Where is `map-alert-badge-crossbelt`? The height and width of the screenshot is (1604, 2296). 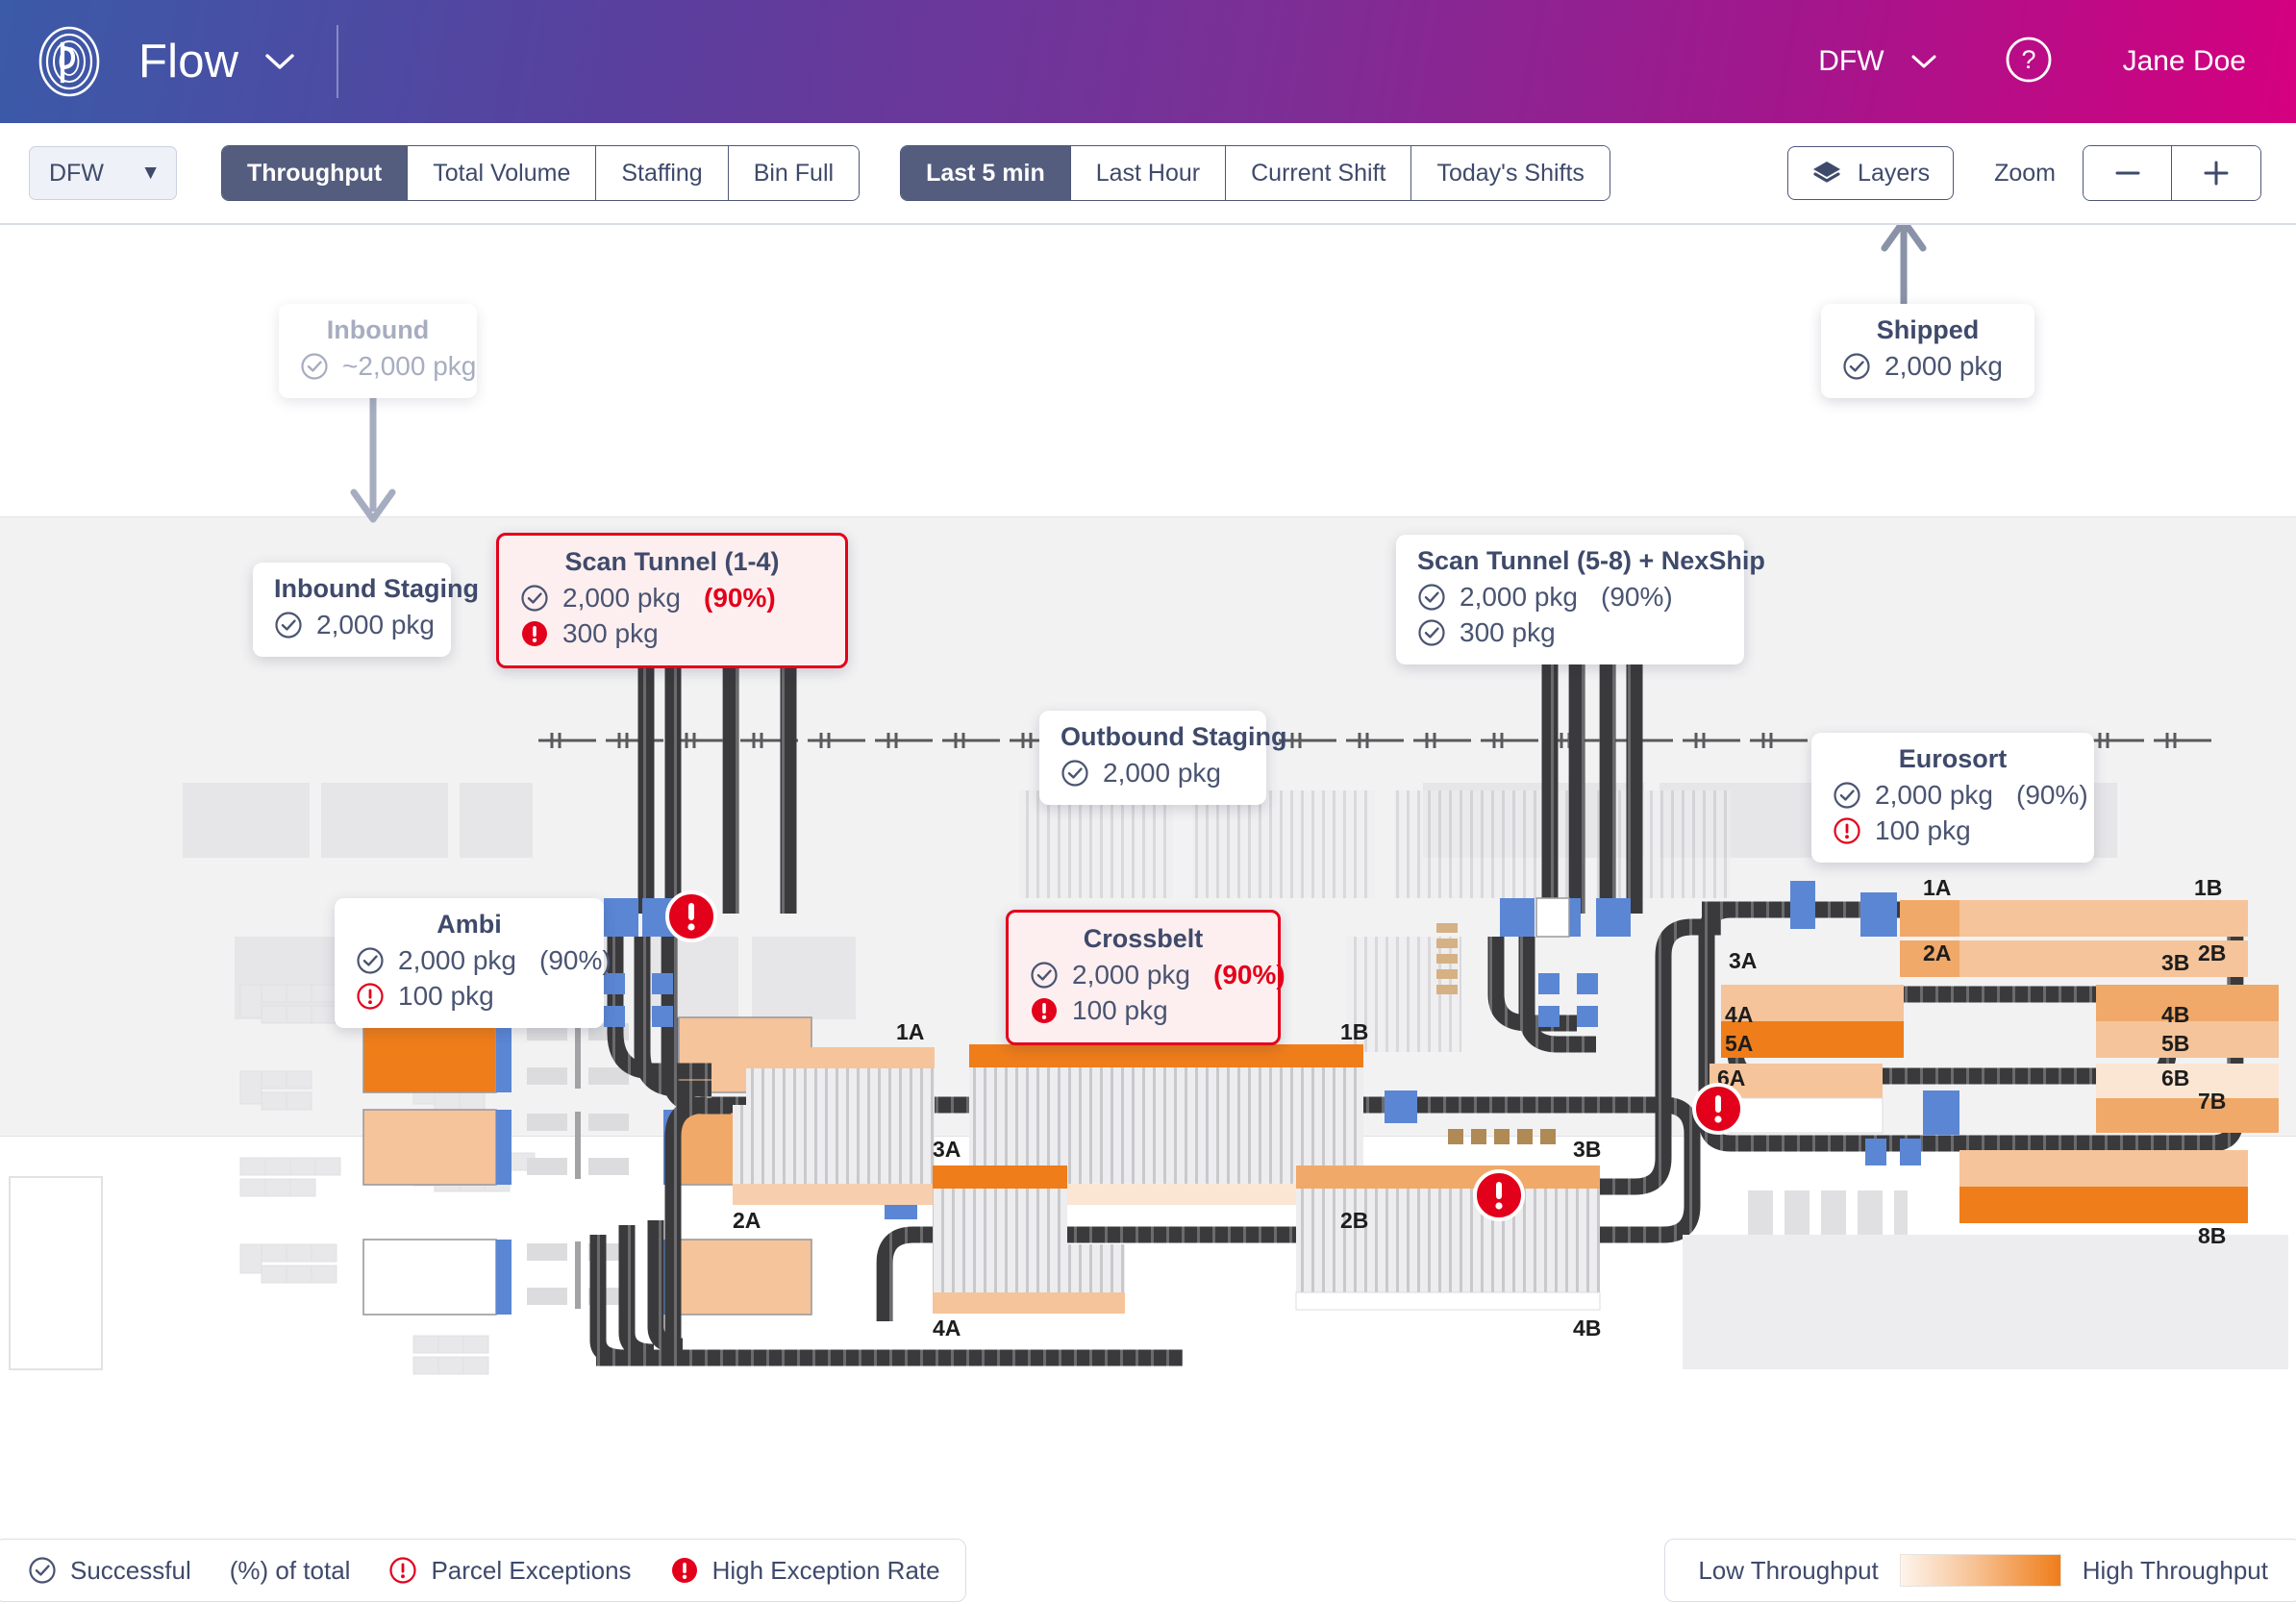 map-alert-badge-crossbelt is located at coordinates (1499, 1195).